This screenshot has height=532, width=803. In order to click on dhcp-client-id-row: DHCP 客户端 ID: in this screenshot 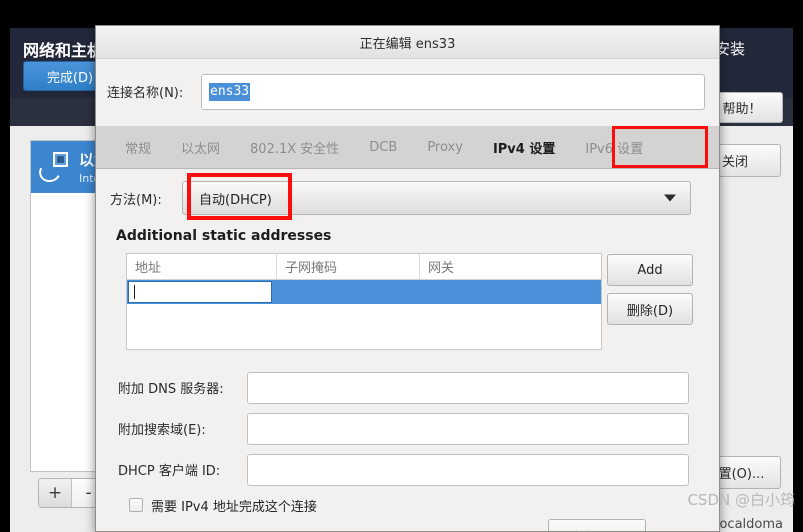, I will do `click(407, 469)`.